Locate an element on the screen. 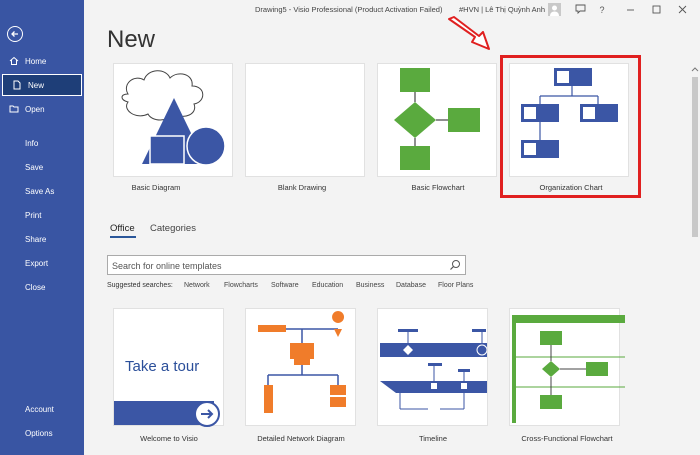  template-label: Basic Diagram is located at coordinates (156, 187).